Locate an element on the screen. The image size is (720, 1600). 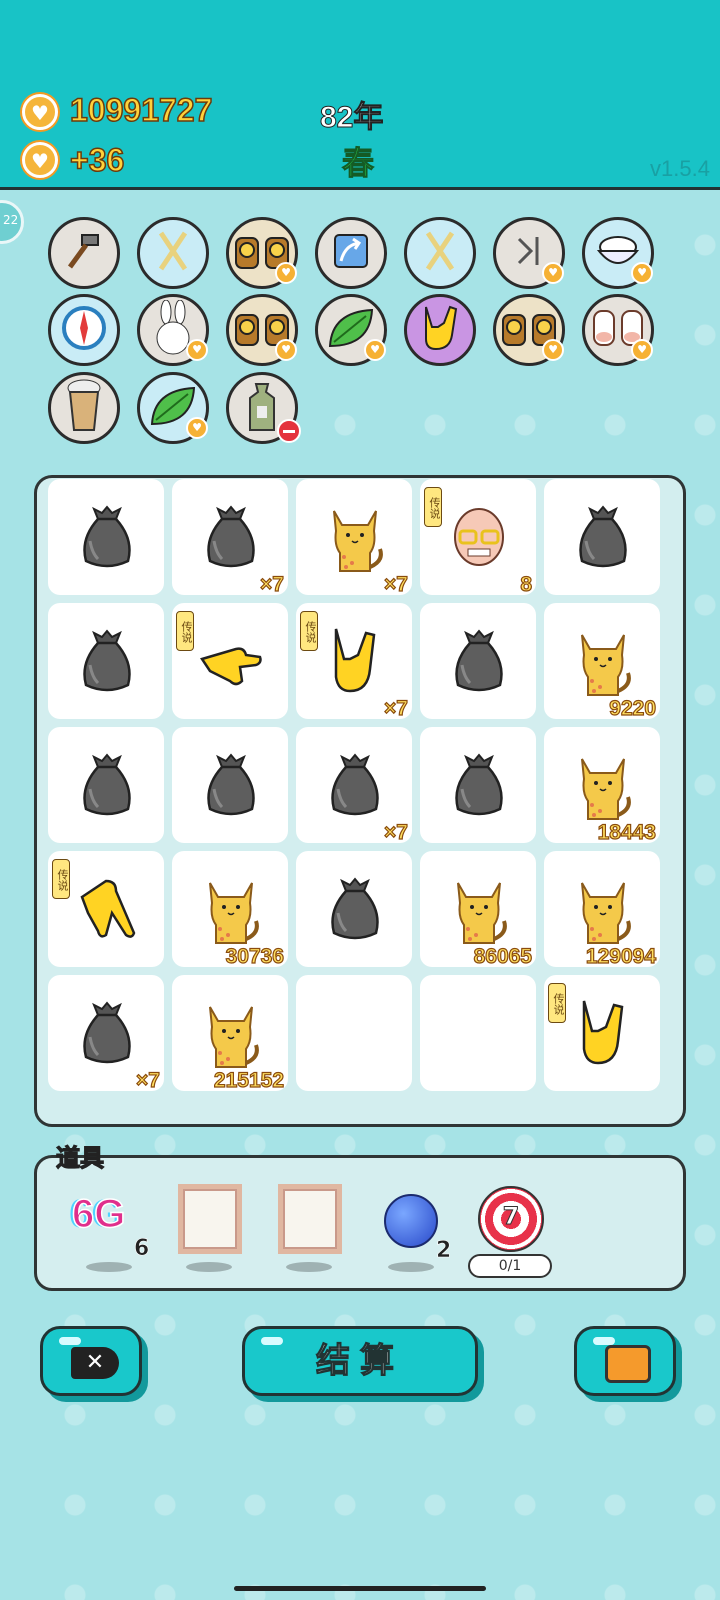
point-down-hand-icon is located at coordinates (107, 909).